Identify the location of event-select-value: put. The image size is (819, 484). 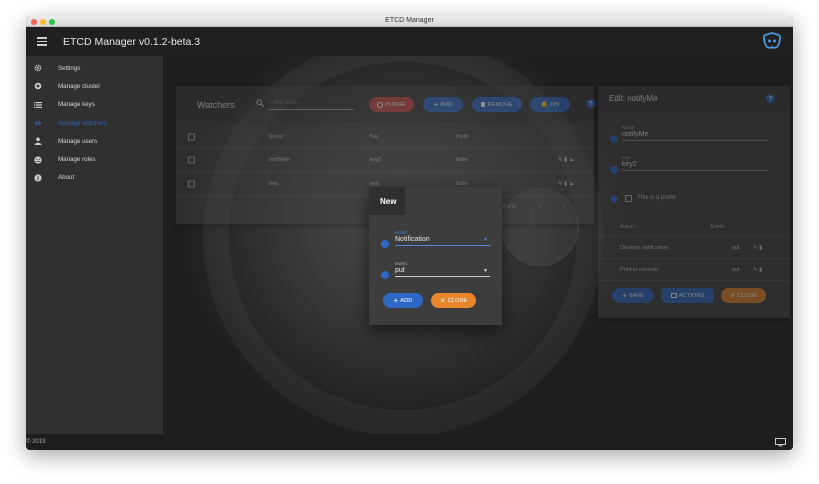
(400, 270).